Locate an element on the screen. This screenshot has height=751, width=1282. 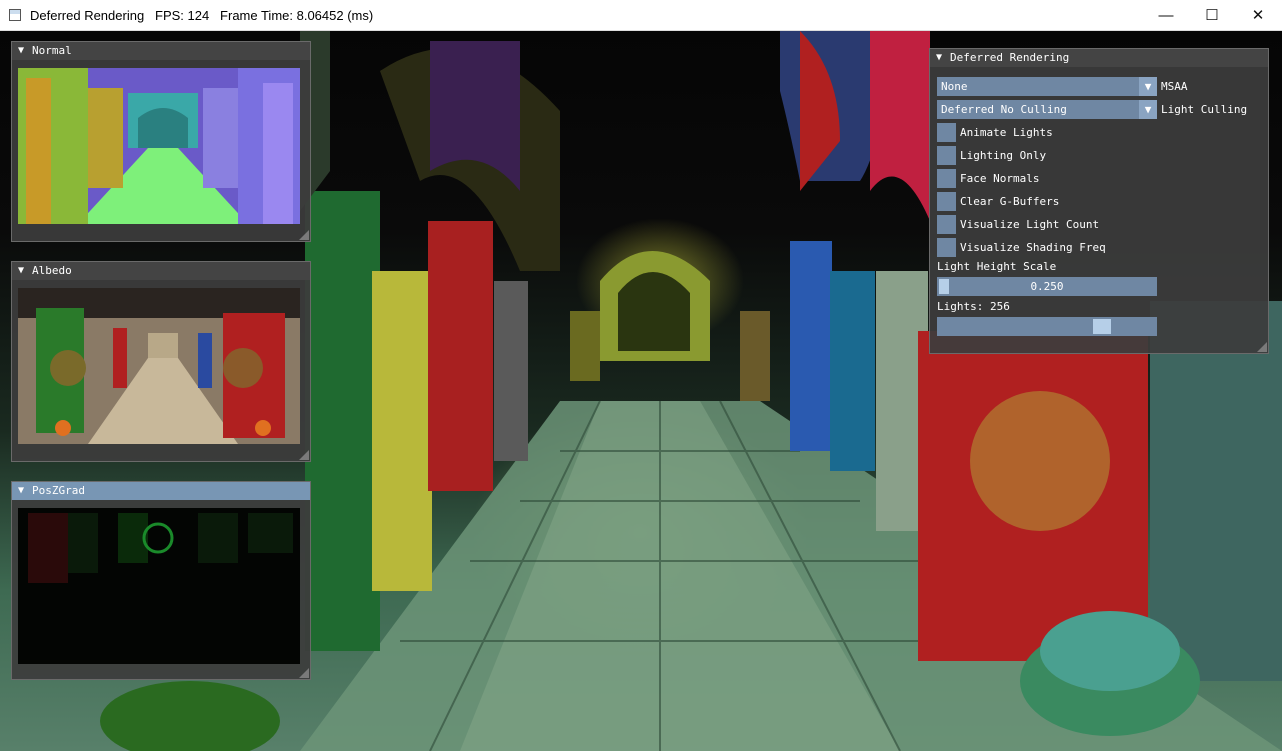
maximize-button: ☐ is located at coordinates (1212, 15).